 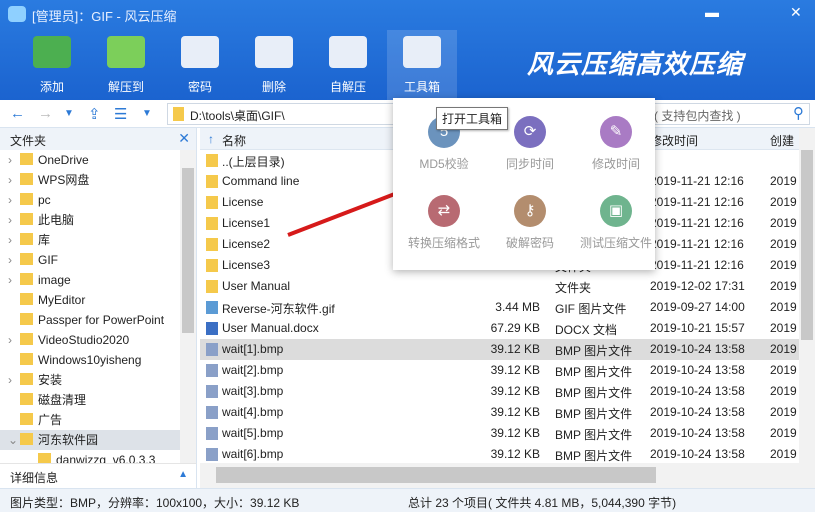 What do you see at coordinates (98, 160) in the screenshot?
I see `tree-item: › OneDrive` at bounding box center [98, 160].